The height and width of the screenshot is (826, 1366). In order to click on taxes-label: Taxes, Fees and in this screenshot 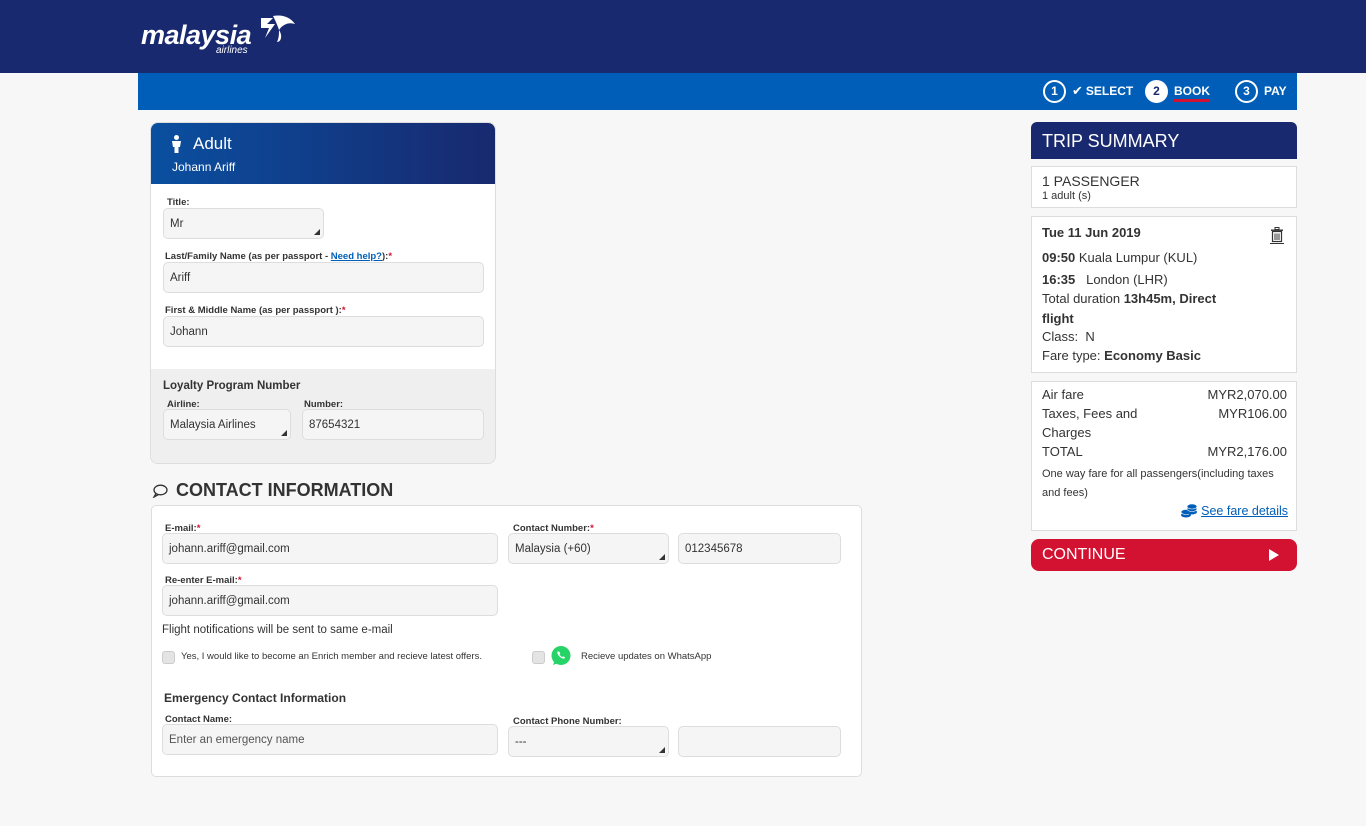, I will do `click(1090, 413)`.